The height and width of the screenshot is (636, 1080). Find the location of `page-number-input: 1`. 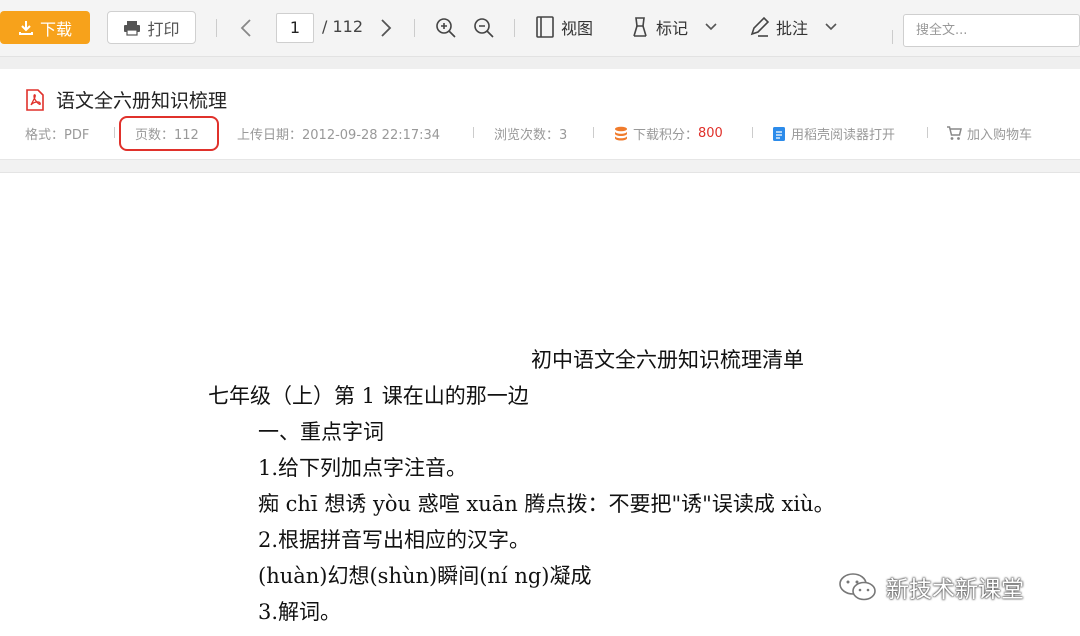

page-number-input: 1 is located at coordinates (295, 28).